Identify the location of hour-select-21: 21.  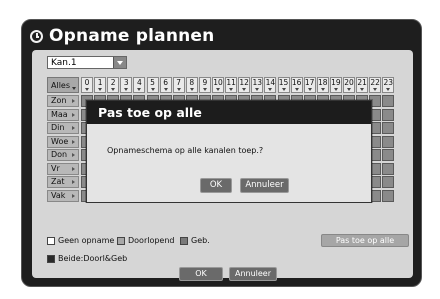
(362, 85).